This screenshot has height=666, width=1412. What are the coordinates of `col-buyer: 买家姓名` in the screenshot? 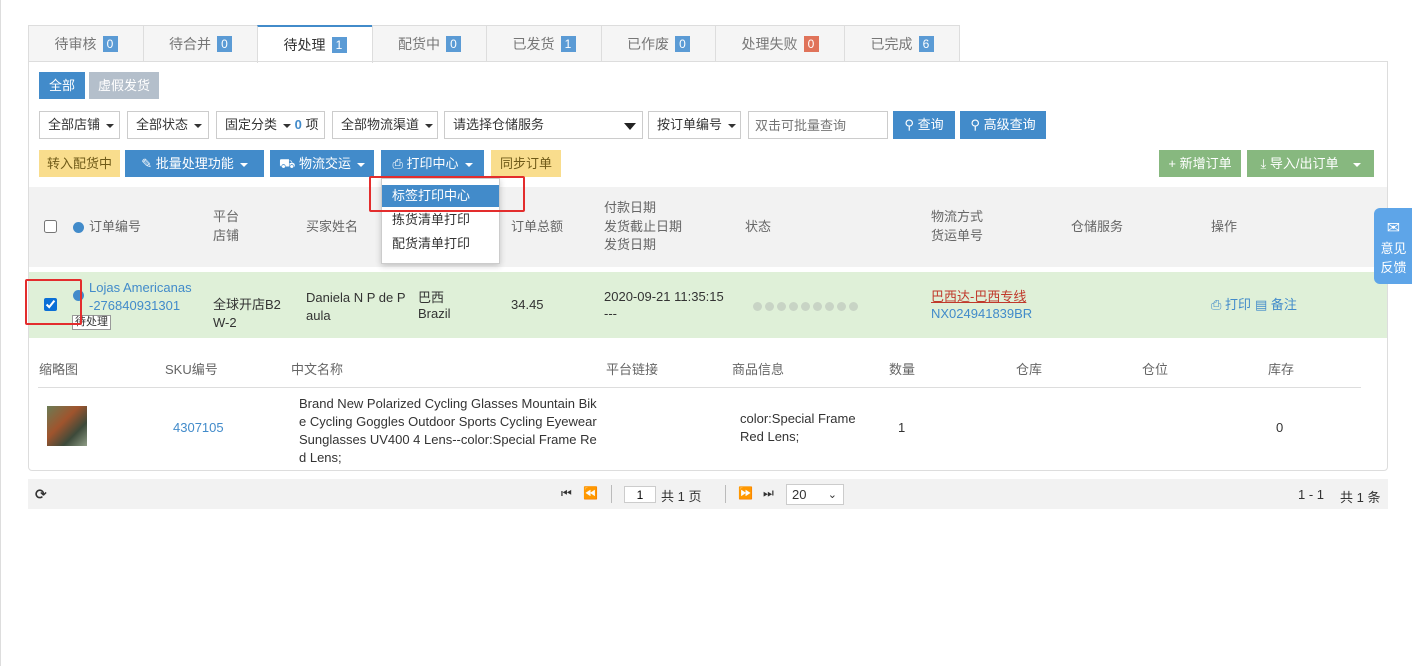 It's located at (332, 226).